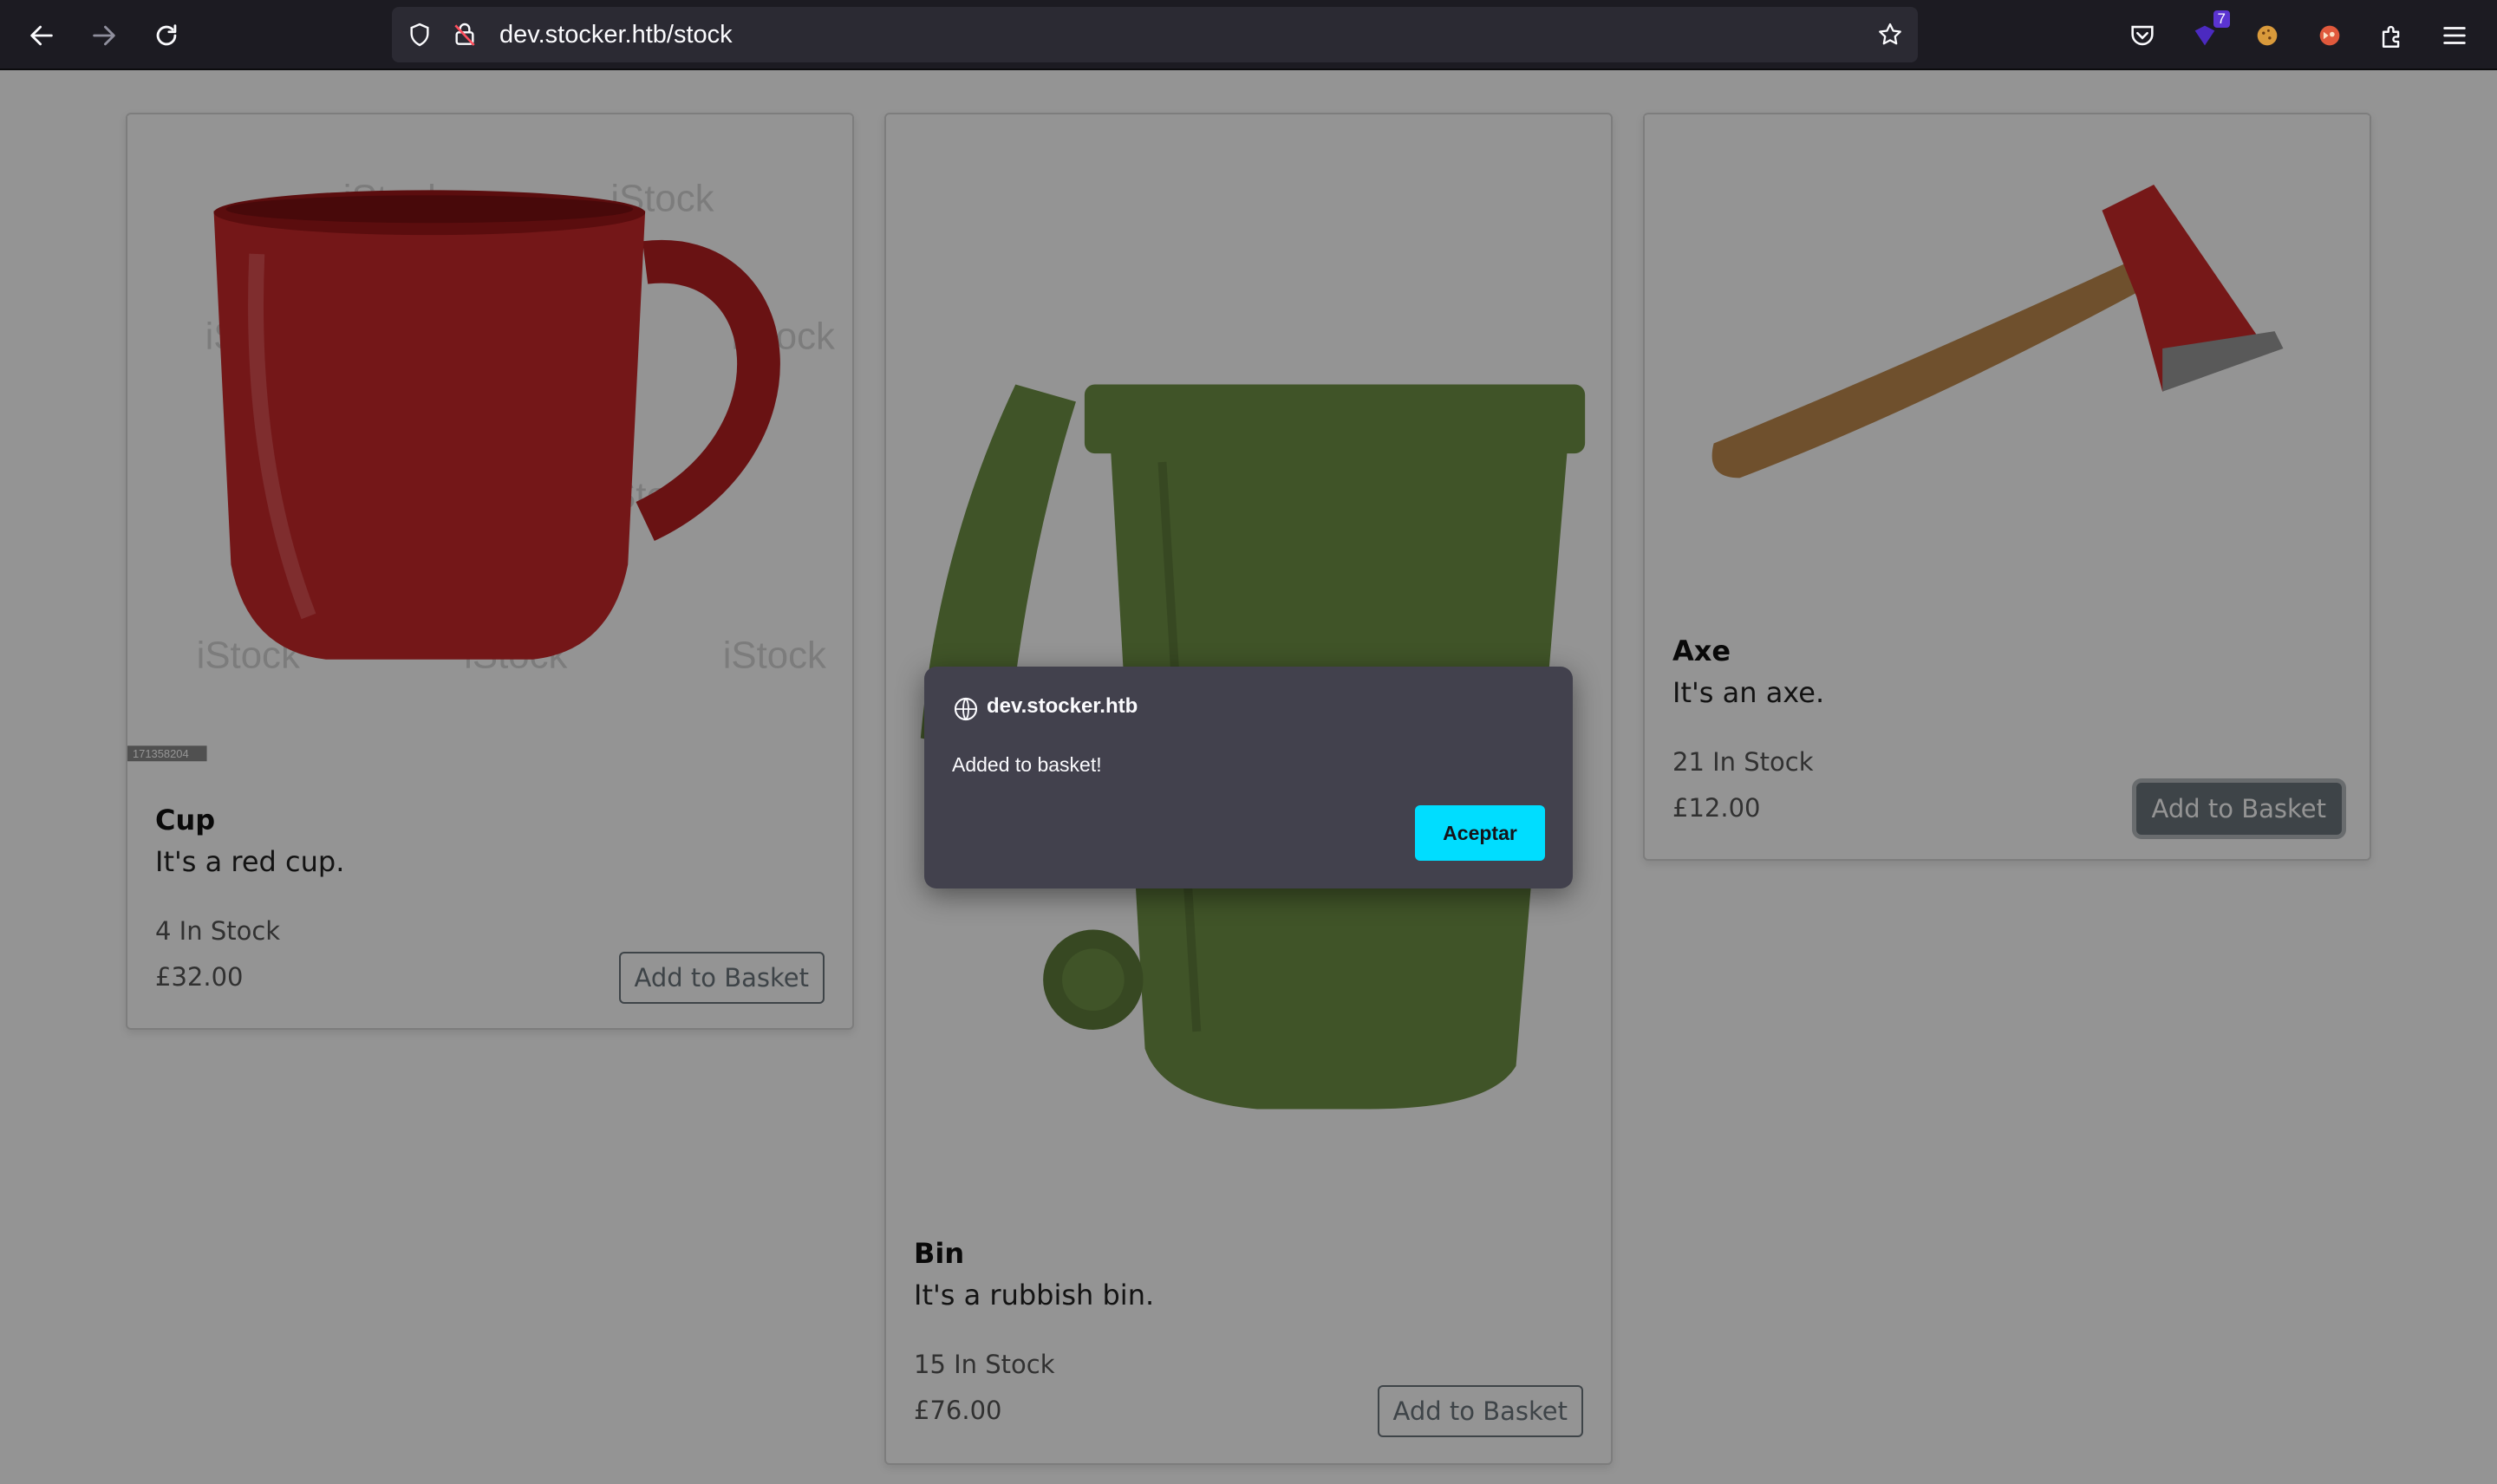 This screenshot has width=2497, height=1484. What do you see at coordinates (1155, 34) in the screenshot?
I see `url-bar: dev.stocker.htb/stock` at bounding box center [1155, 34].